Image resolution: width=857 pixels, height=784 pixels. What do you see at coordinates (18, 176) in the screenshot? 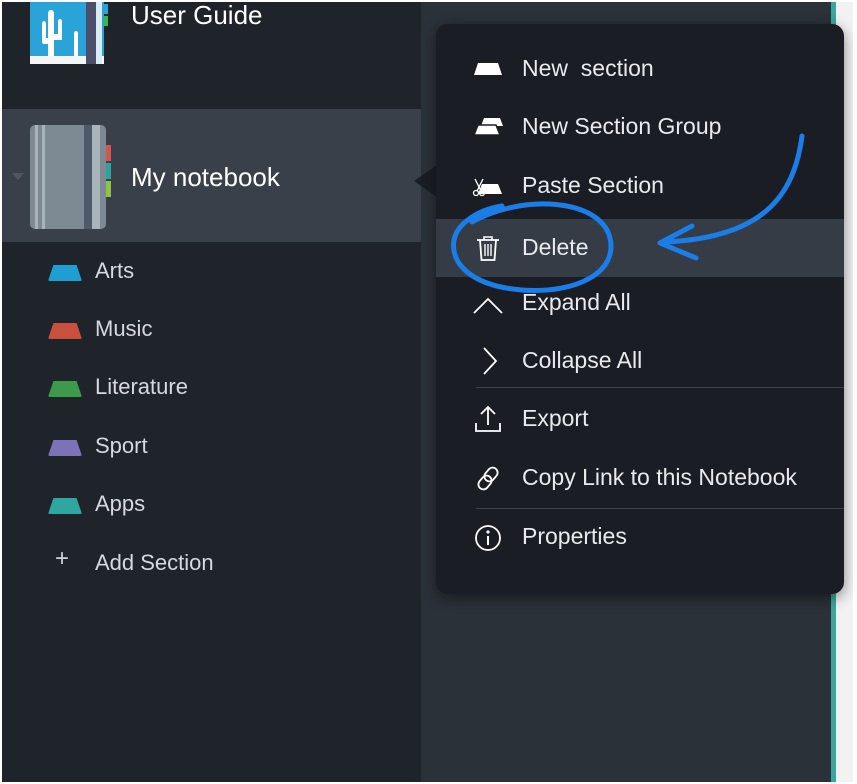
I see `expand-arrow-icon` at bounding box center [18, 176].